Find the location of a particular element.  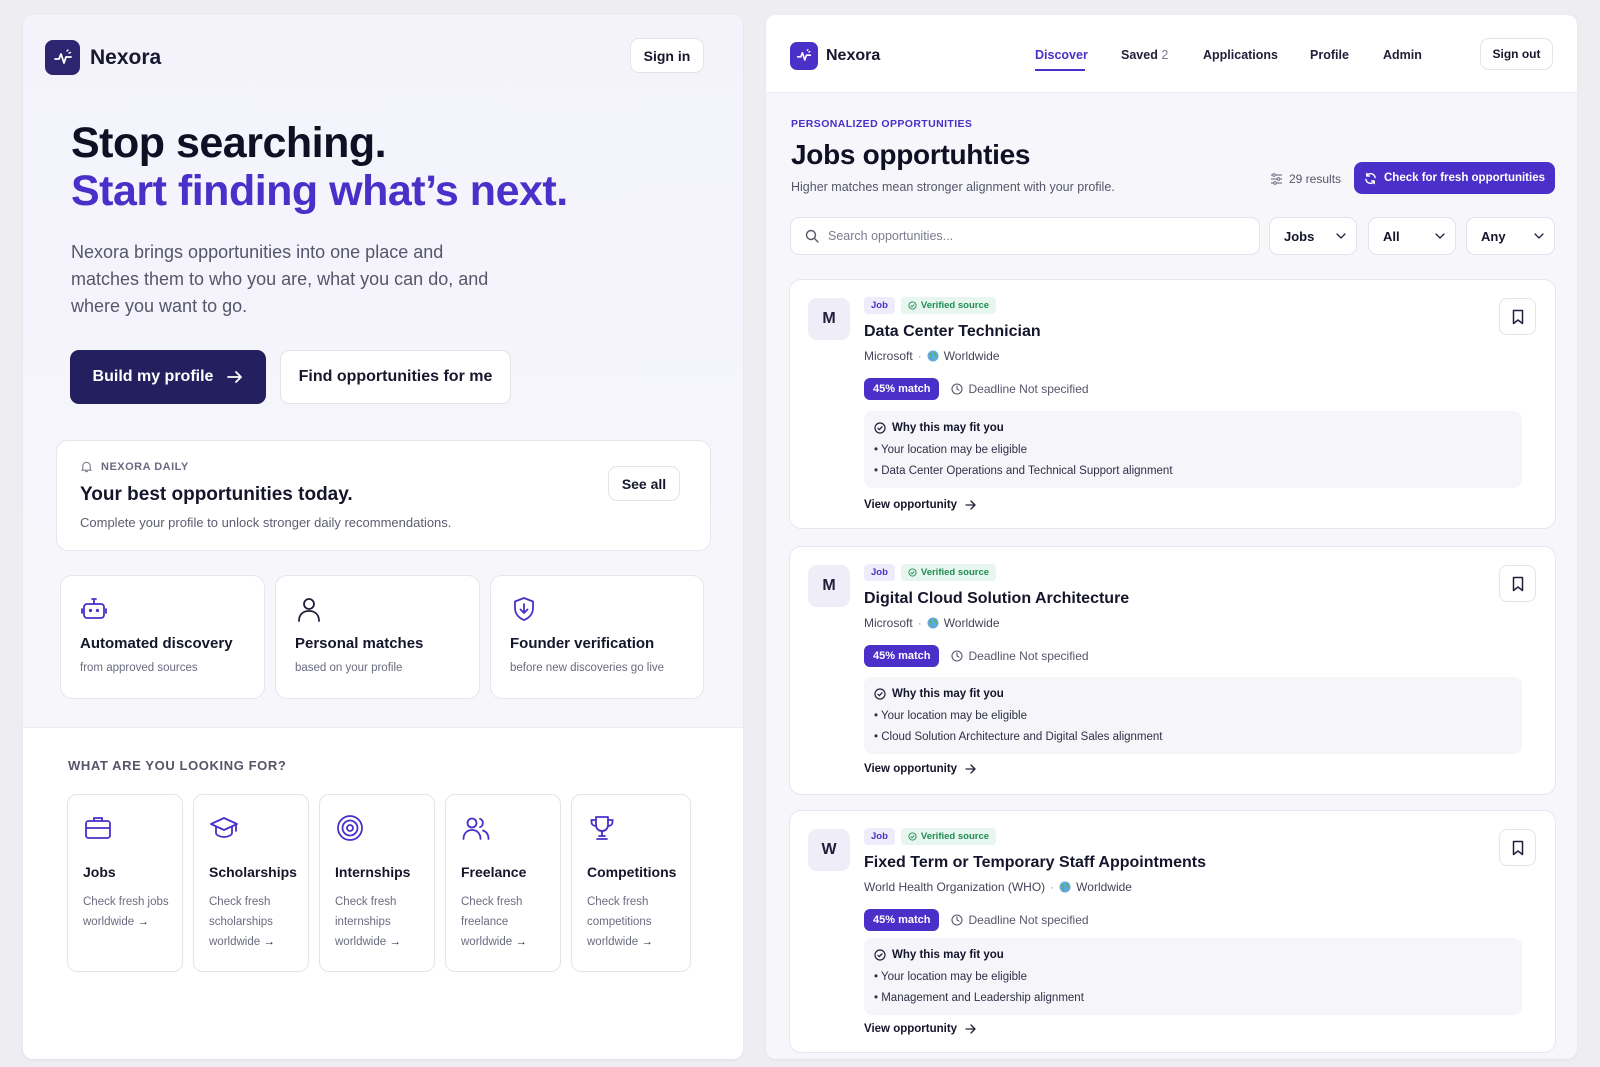

why-fit-title: Why this may fit you is located at coordinates (939, 428).